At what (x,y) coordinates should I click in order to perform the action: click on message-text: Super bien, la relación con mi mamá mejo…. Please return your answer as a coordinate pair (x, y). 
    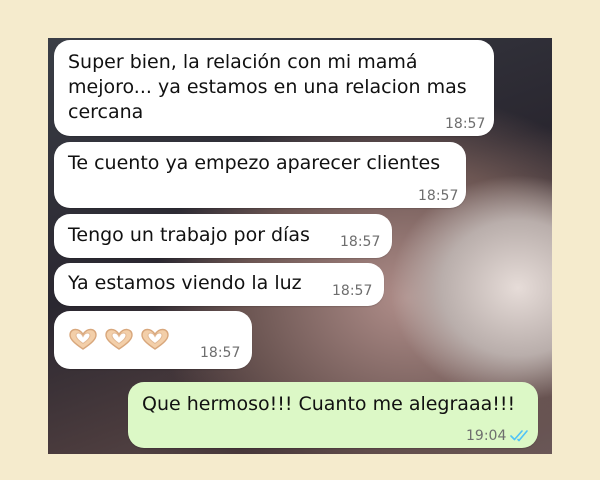
    Looking at the image, I should click on (267, 87).